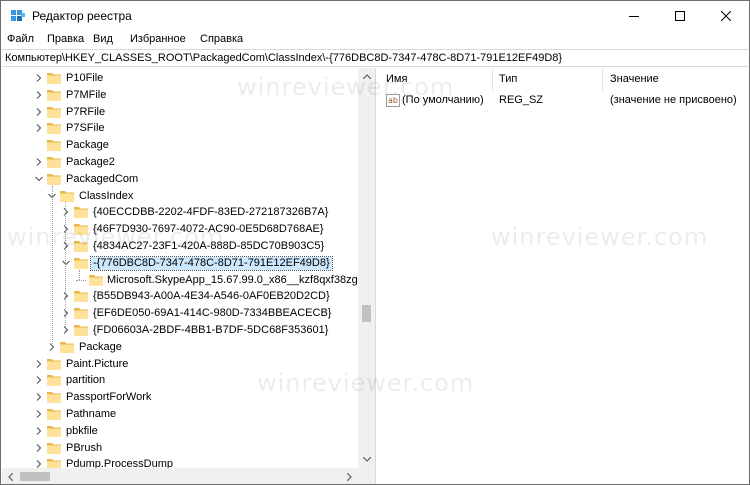 Image resolution: width=750 pixels, height=485 pixels. I want to click on tree-item-label: {4834AC27-23F1-420A-888D-85DC70B903C5}, so click(209, 246).